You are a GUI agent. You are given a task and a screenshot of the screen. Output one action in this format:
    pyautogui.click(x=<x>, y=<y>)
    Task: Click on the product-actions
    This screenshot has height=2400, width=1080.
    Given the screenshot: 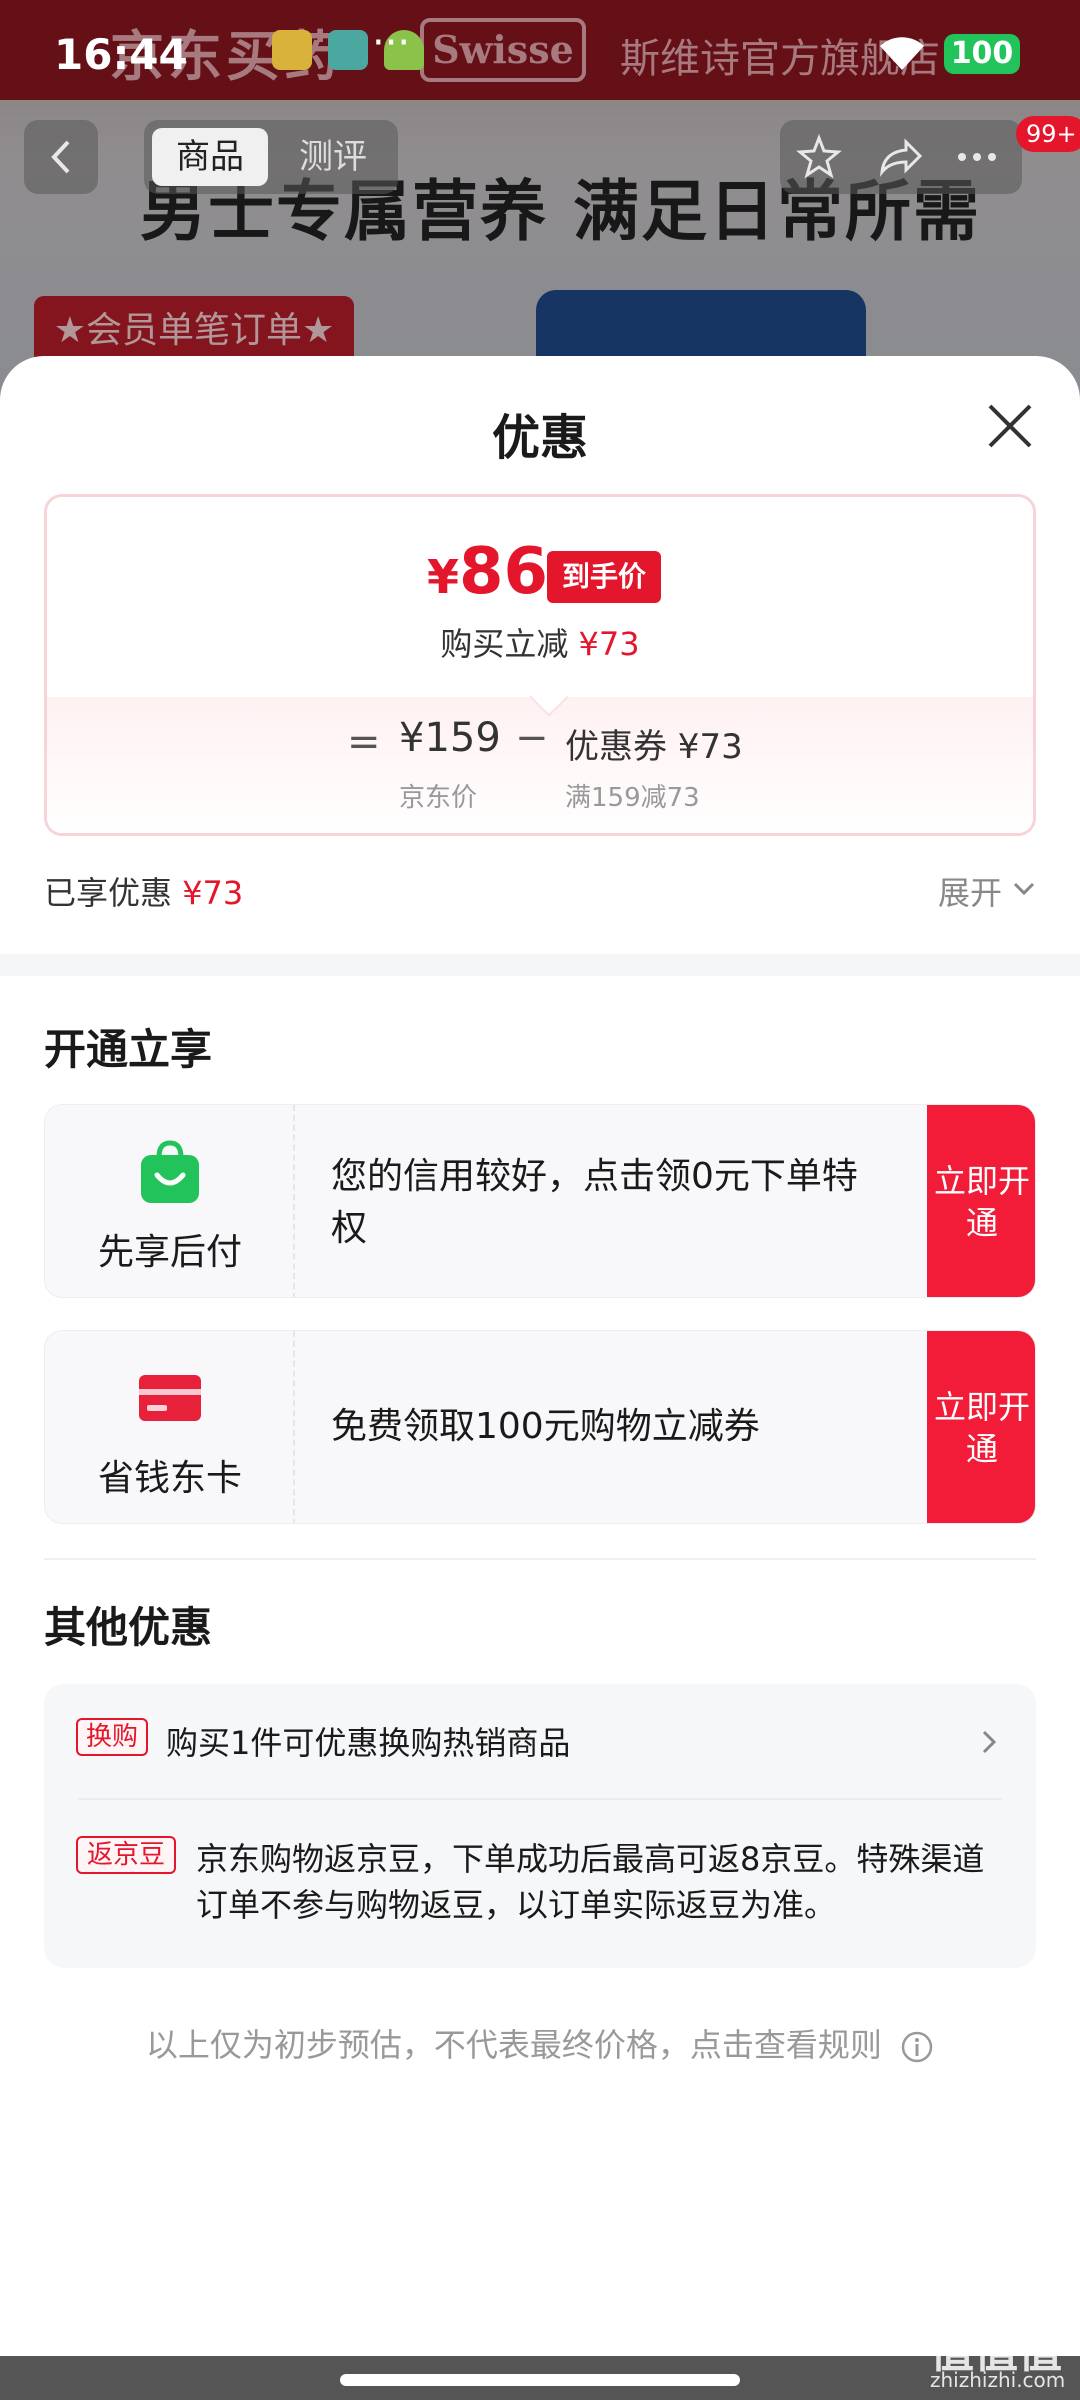 What is the action you would take?
    pyautogui.click(x=901, y=157)
    